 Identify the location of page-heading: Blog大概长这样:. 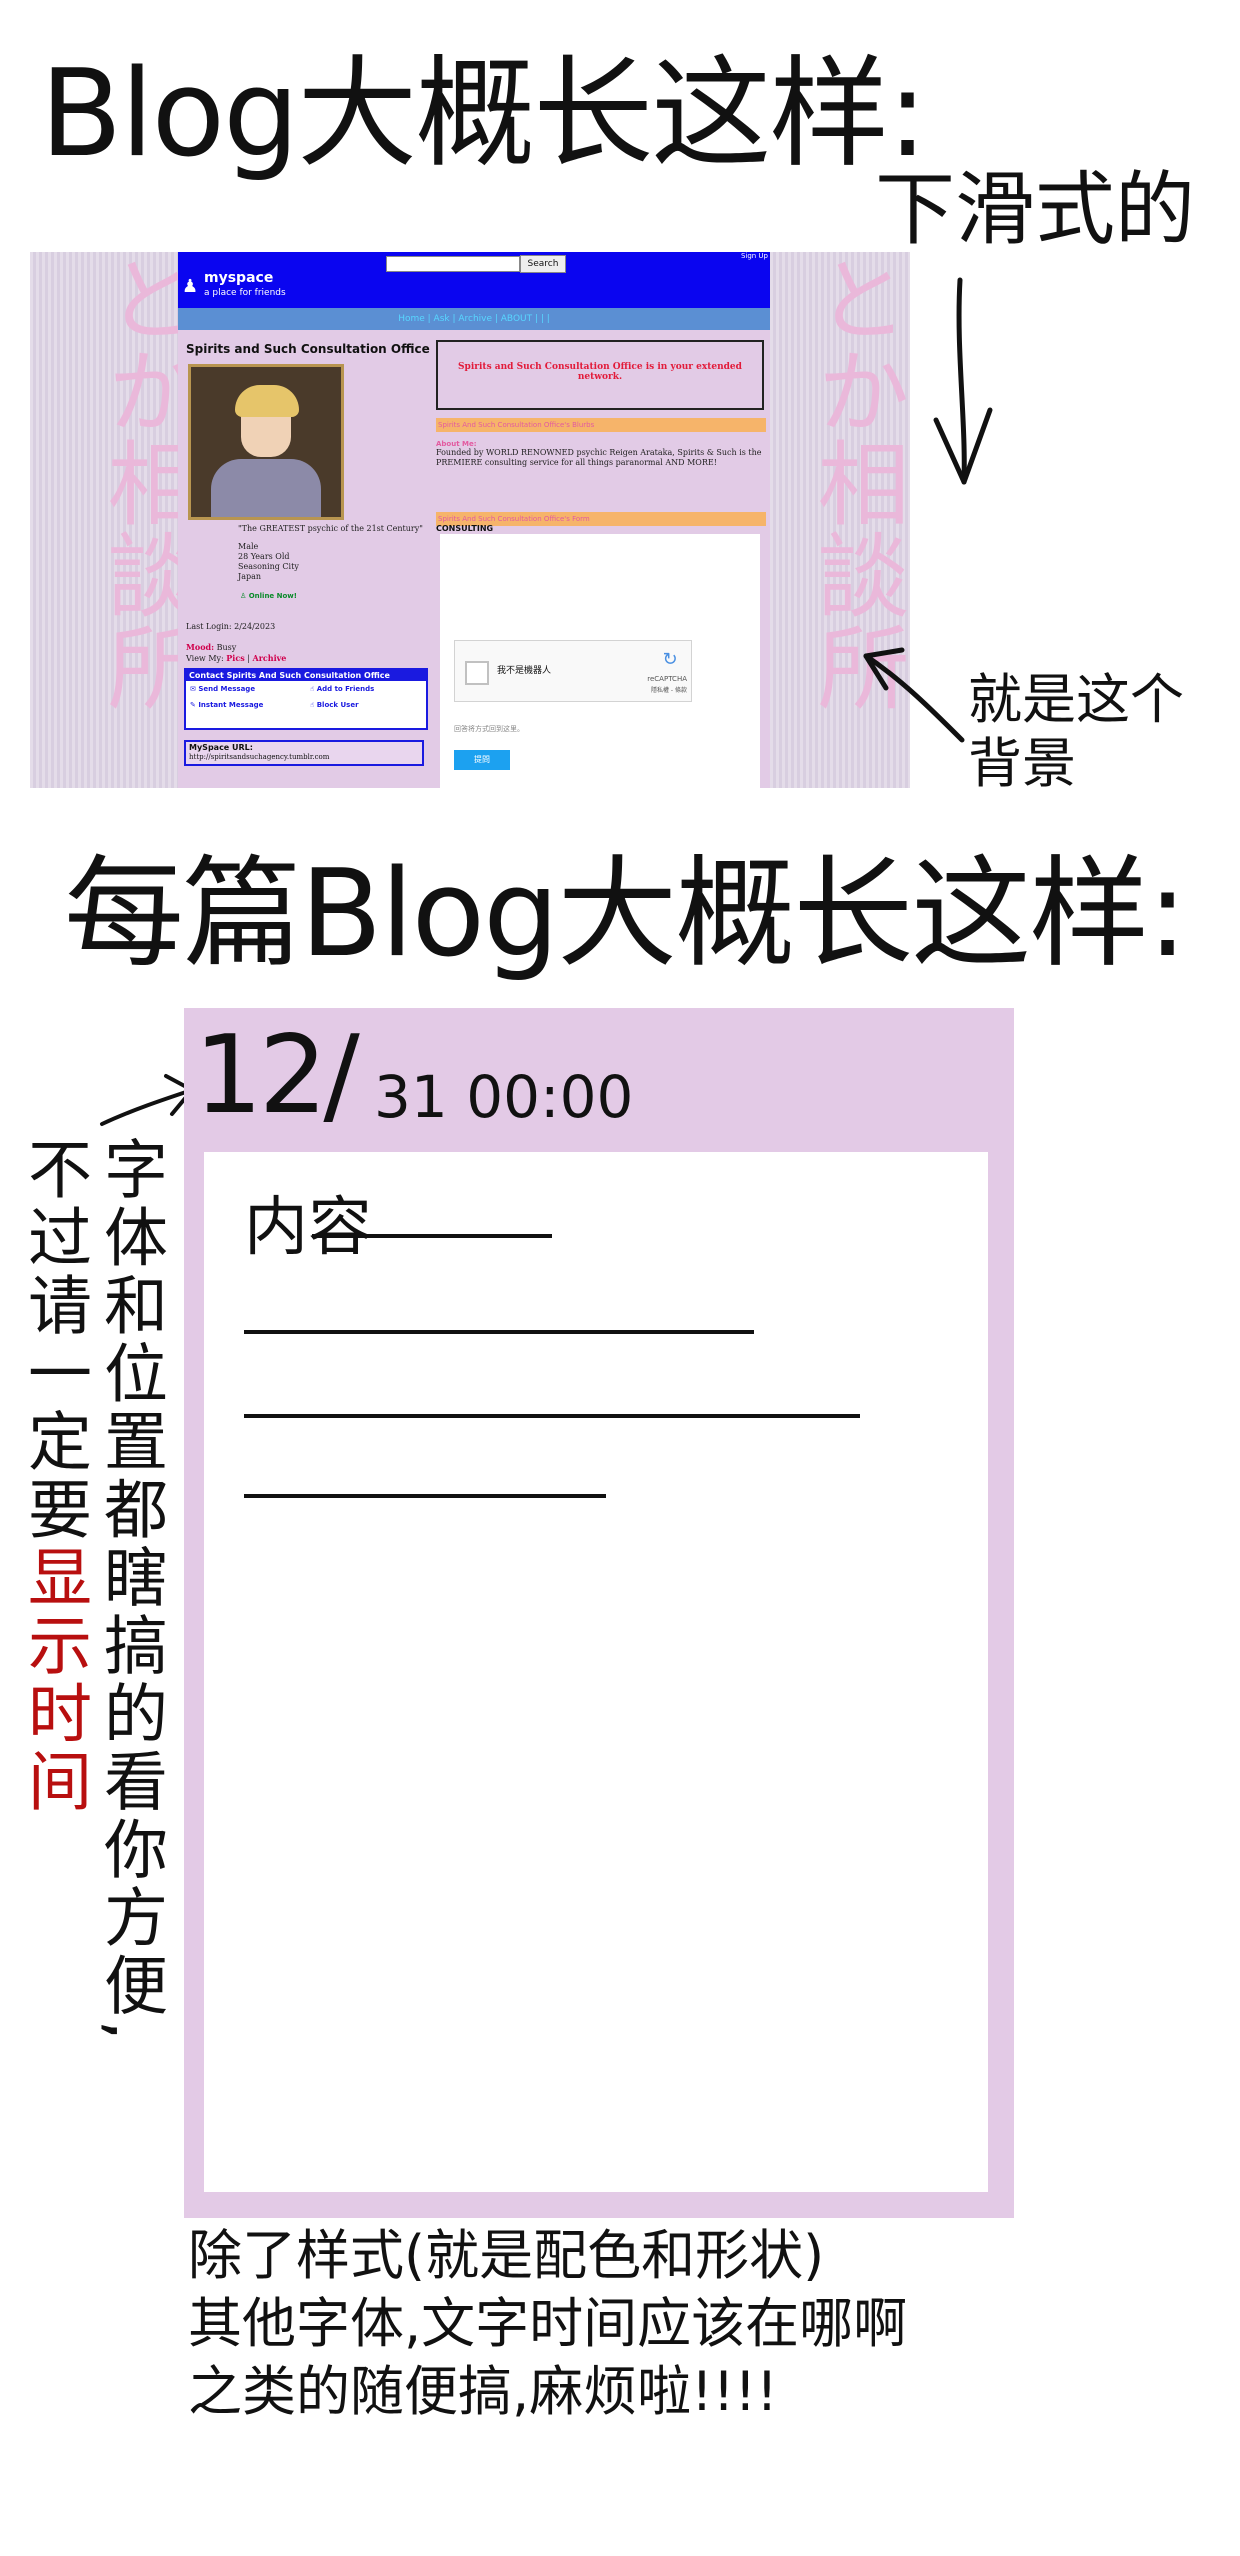
(484, 114).